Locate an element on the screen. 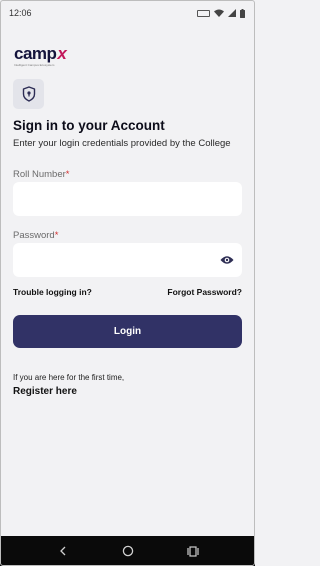  home-icon is located at coordinates (128, 551).